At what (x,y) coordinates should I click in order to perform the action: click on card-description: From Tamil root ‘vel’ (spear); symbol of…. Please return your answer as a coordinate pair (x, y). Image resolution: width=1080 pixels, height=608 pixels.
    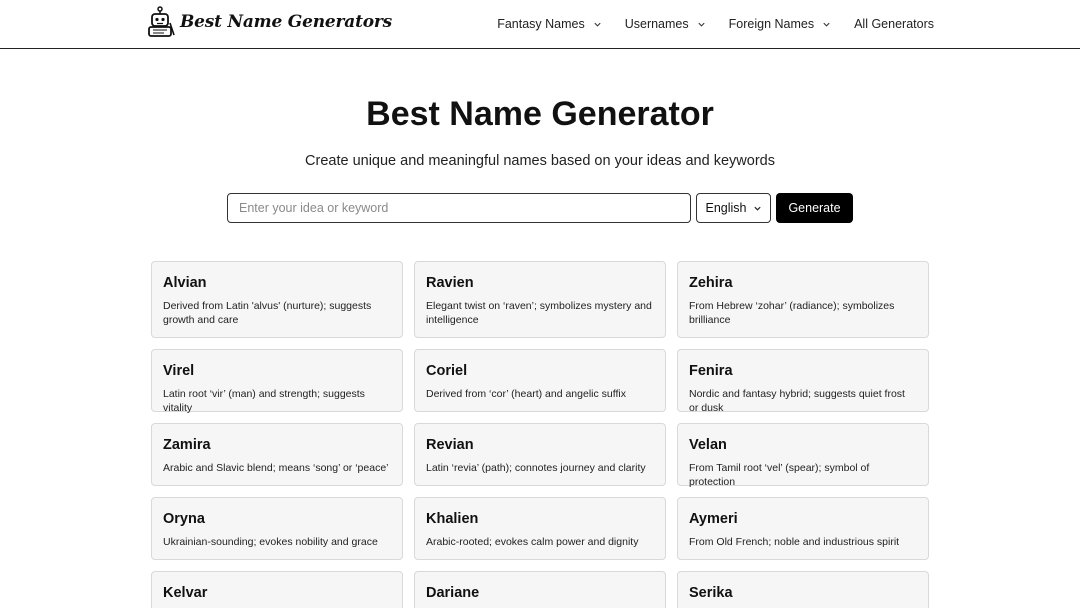
    Looking at the image, I should click on (779, 475).